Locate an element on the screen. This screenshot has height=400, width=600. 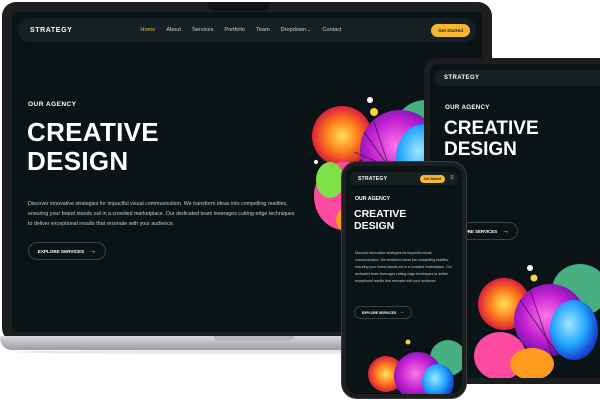
phone-hero-title-line-1: CREATIVE is located at coordinates (380, 214).